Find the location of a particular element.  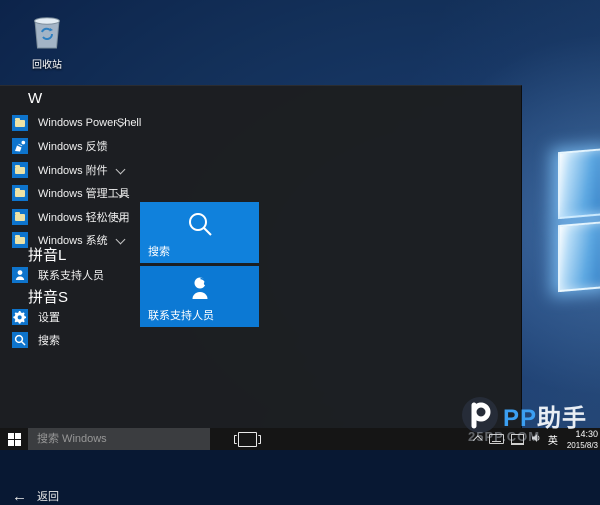

feedback-icon is located at coordinates (20, 146).